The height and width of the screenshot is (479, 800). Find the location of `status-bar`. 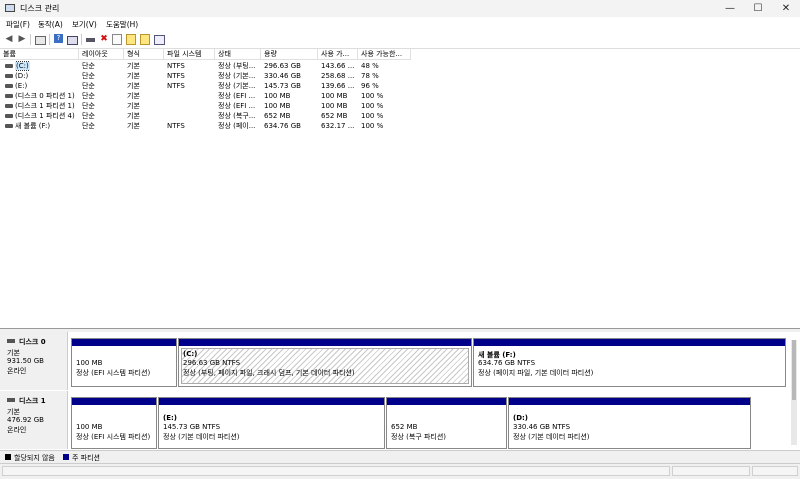

status-bar is located at coordinates (400, 471).